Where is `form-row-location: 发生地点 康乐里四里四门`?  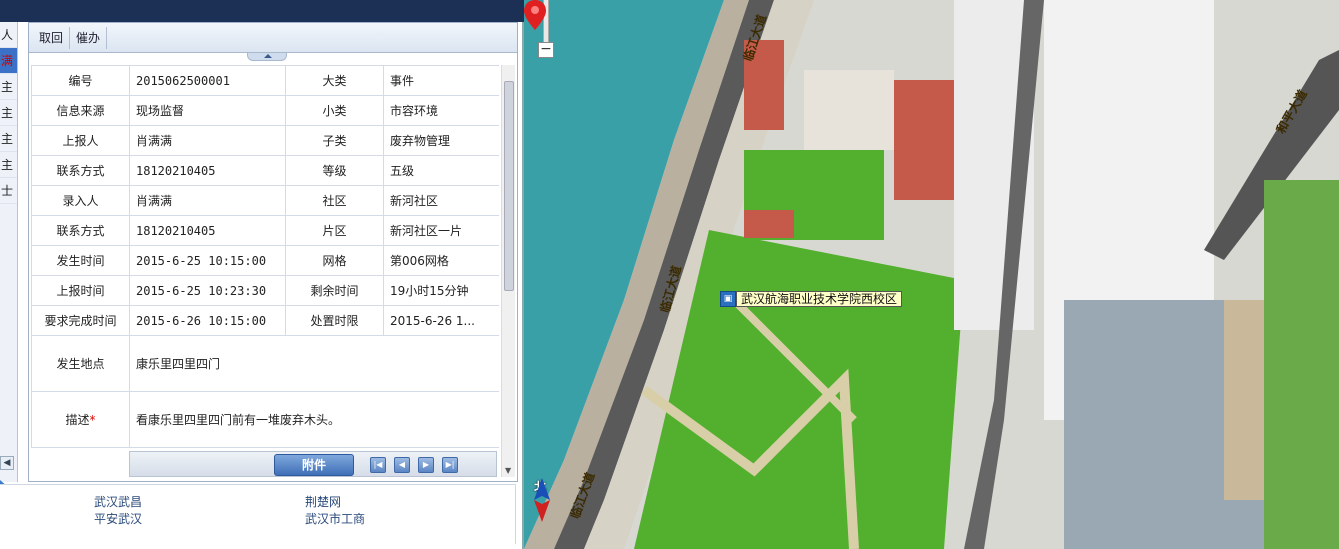
form-row-location: 发生地点 康乐里四里四门 is located at coordinates (265, 363).